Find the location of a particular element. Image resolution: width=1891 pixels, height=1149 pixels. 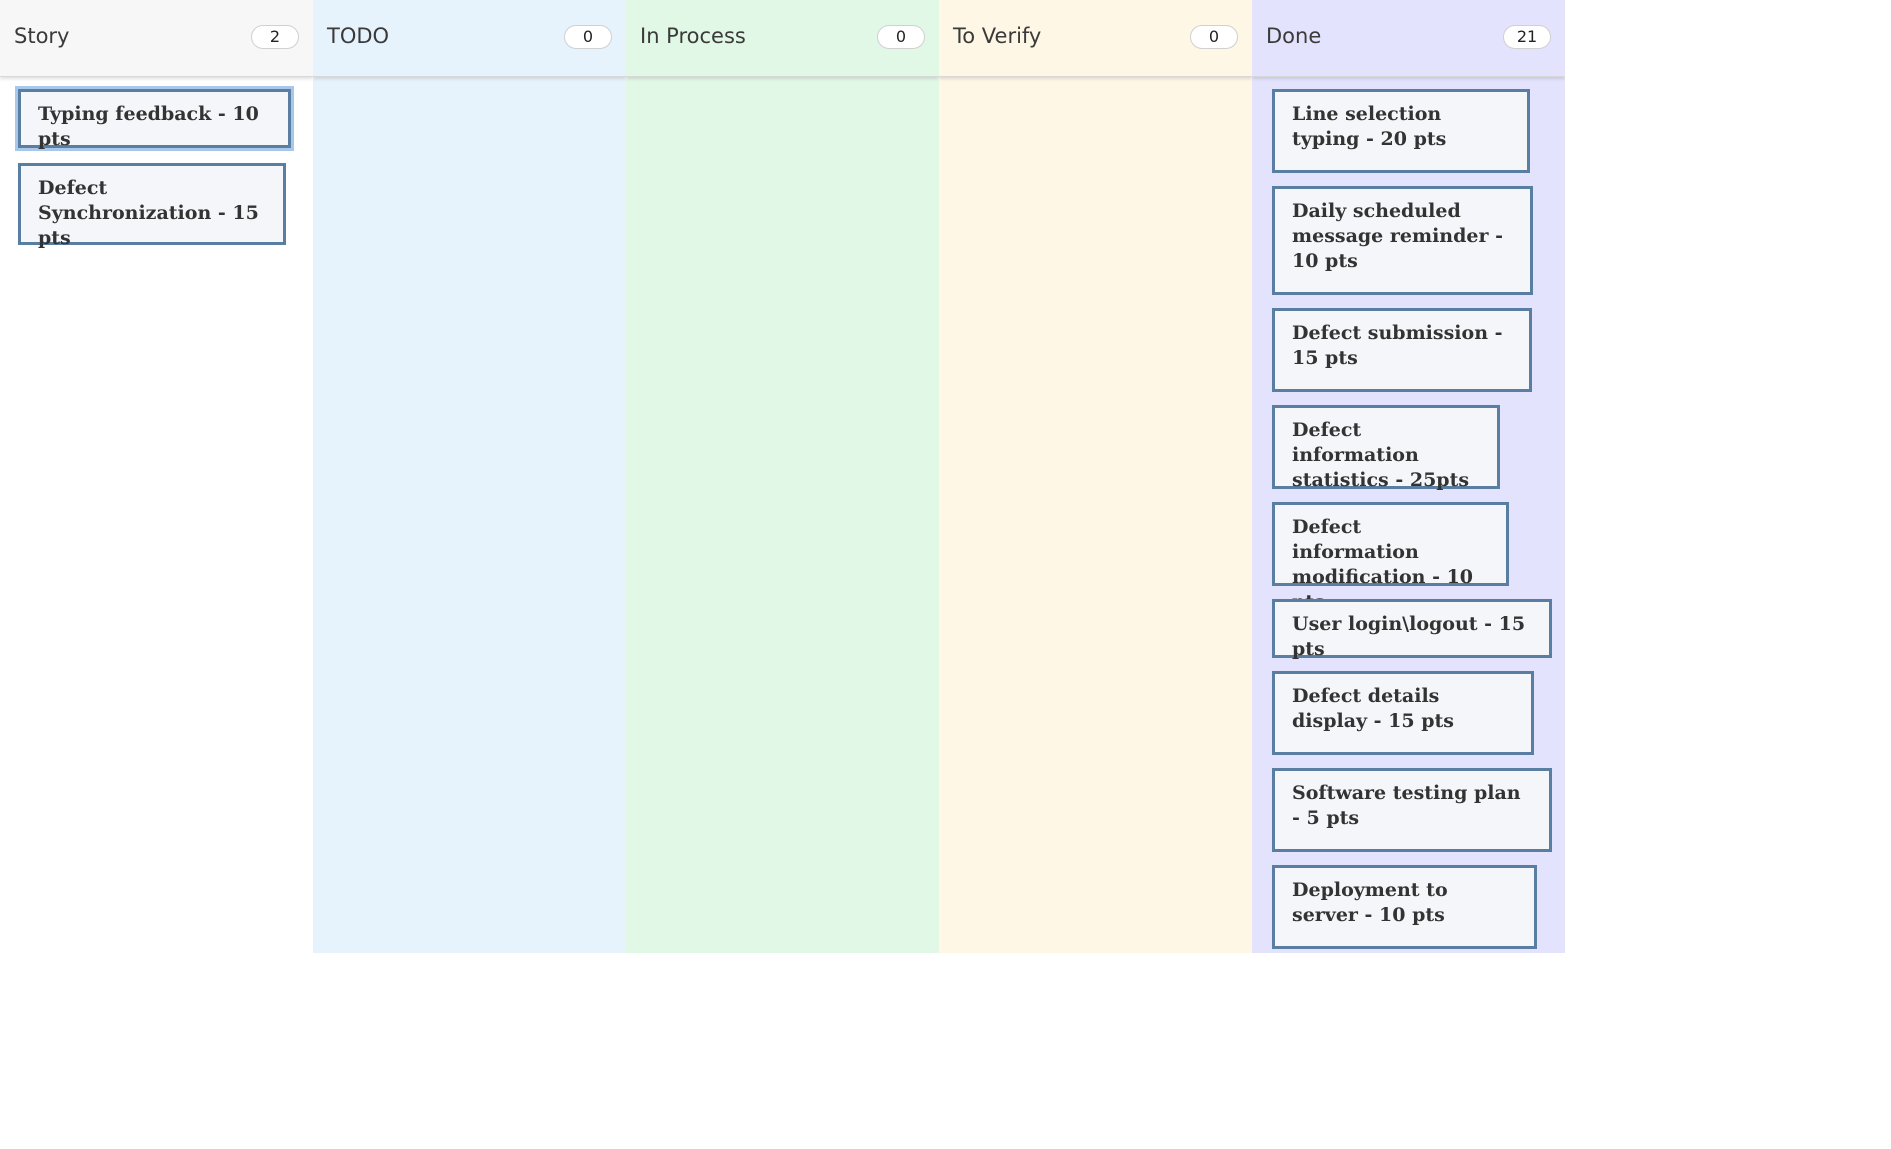

column-title: In Process is located at coordinates (693, 36).